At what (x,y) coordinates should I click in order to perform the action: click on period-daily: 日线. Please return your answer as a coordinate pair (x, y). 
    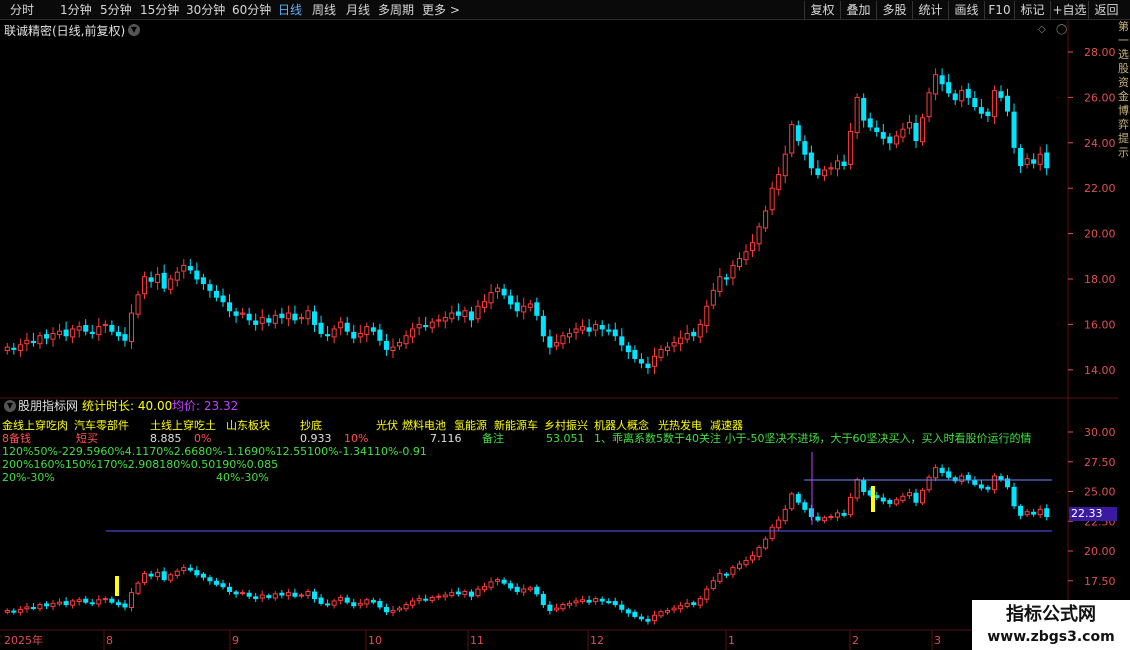
    Looking at the image, I should click on (290, 10).